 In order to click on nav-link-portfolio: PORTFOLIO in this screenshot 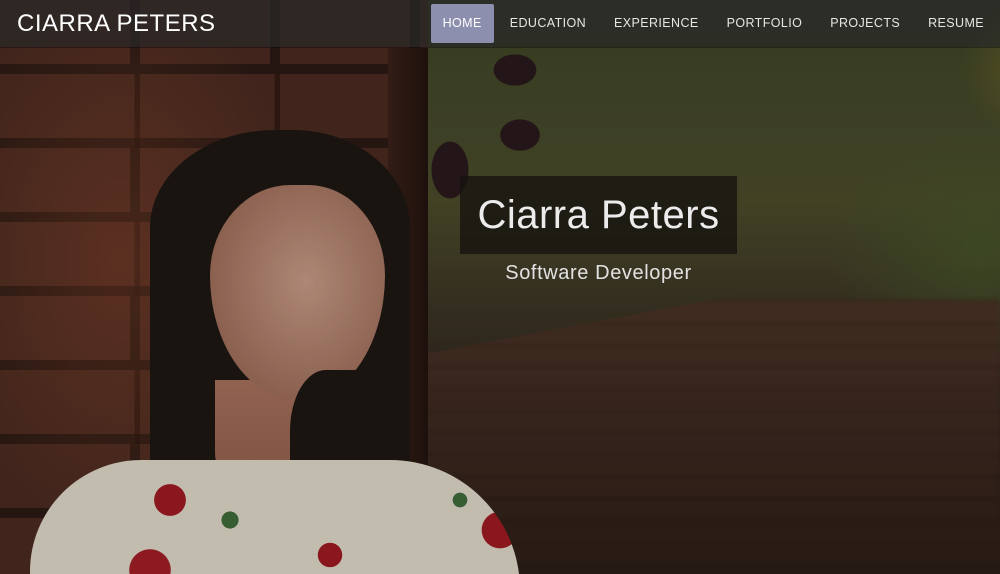, I will do `click(765, 23)`.